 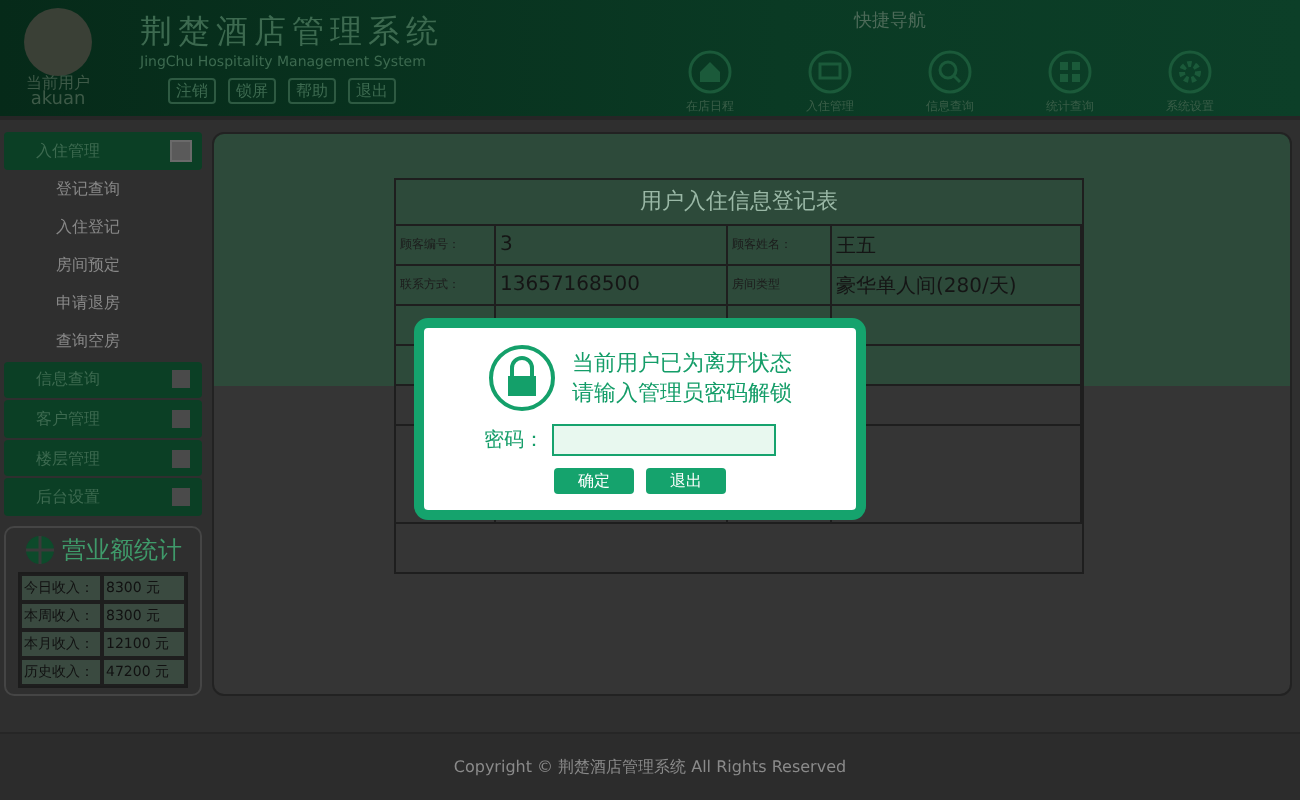 What do you see at coordinates (514, 440) in the screenshot?
I see `password-label: 密码：` at bounding box center [514, 440].